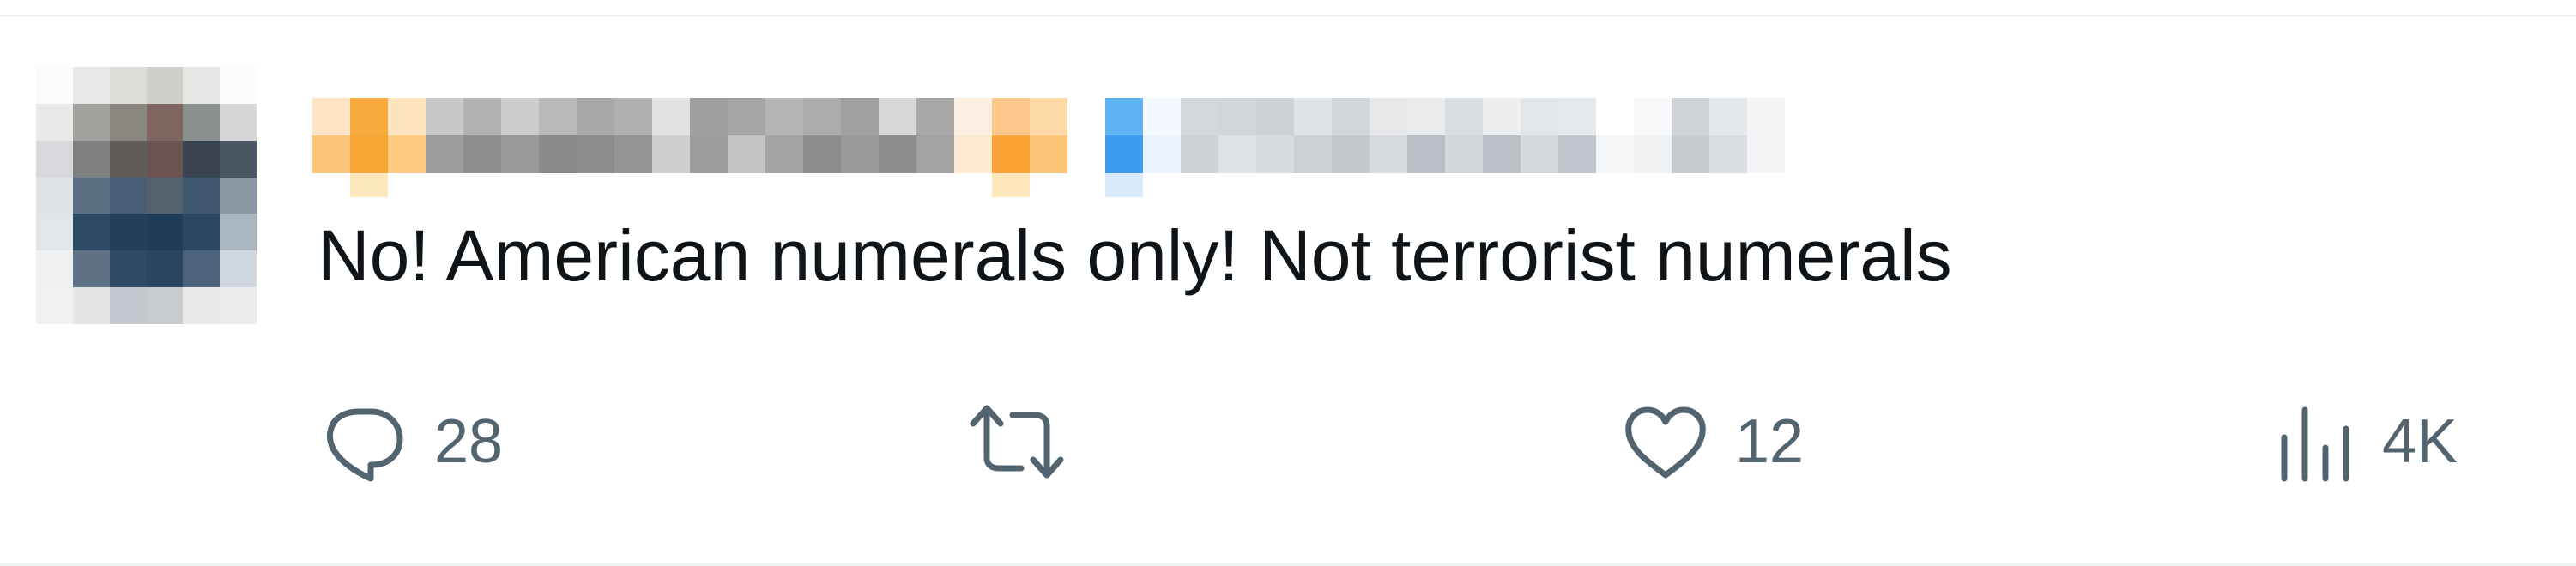 This screenshot has height=566, width=2576. Describe the element at coordinates (2420, 441) in the screenshot. I see `views-count: 4K` at that location.